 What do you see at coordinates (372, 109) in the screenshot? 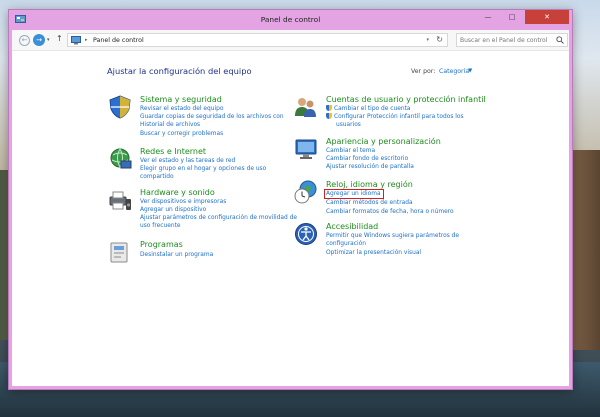
I see `link-text: Cambiar el tipo de cuenta` at bounding box center [372, 109].